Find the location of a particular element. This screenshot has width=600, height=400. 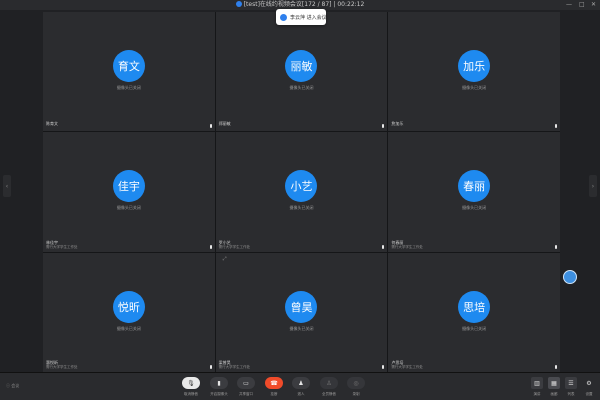

unmute-button: 🎙 取消静音 is located at coordinates (191, 387).